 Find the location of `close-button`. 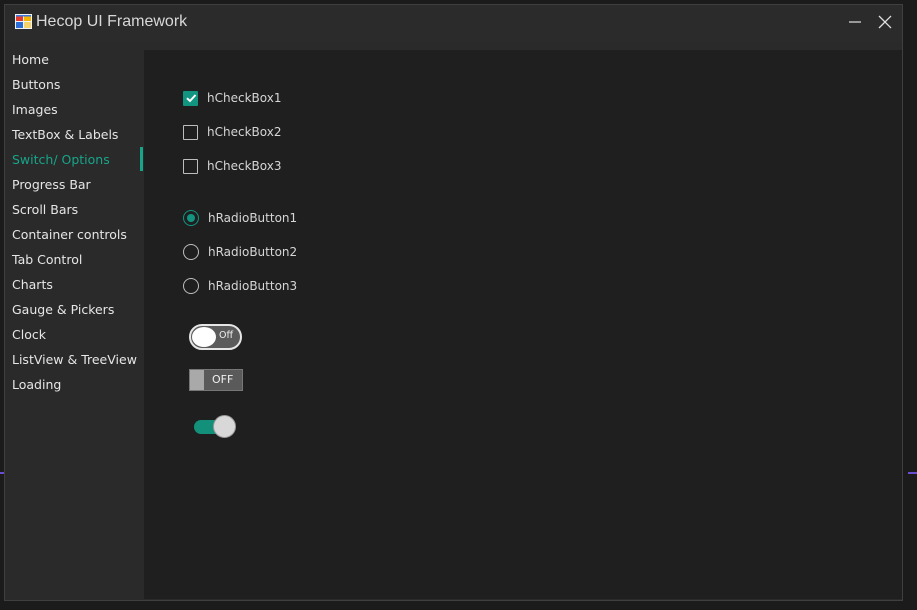

close-button is located at coordinates (885, 22).